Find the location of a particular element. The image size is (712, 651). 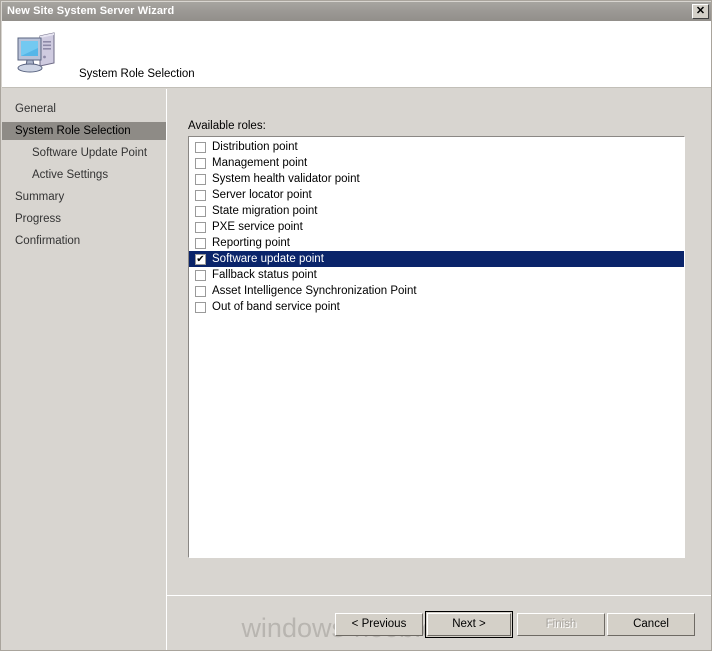

close-button: ✕ is located at coordinates (700, 11).